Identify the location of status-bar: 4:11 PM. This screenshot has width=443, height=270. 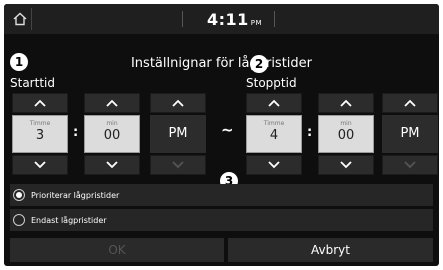
(221, 19).